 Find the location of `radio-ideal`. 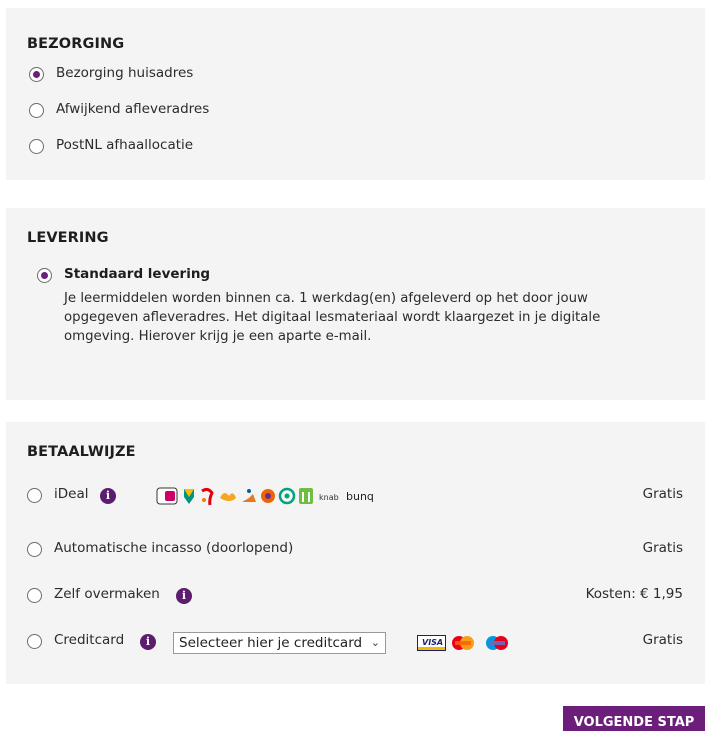

radio-ideal is located at coordinates (34, 495).